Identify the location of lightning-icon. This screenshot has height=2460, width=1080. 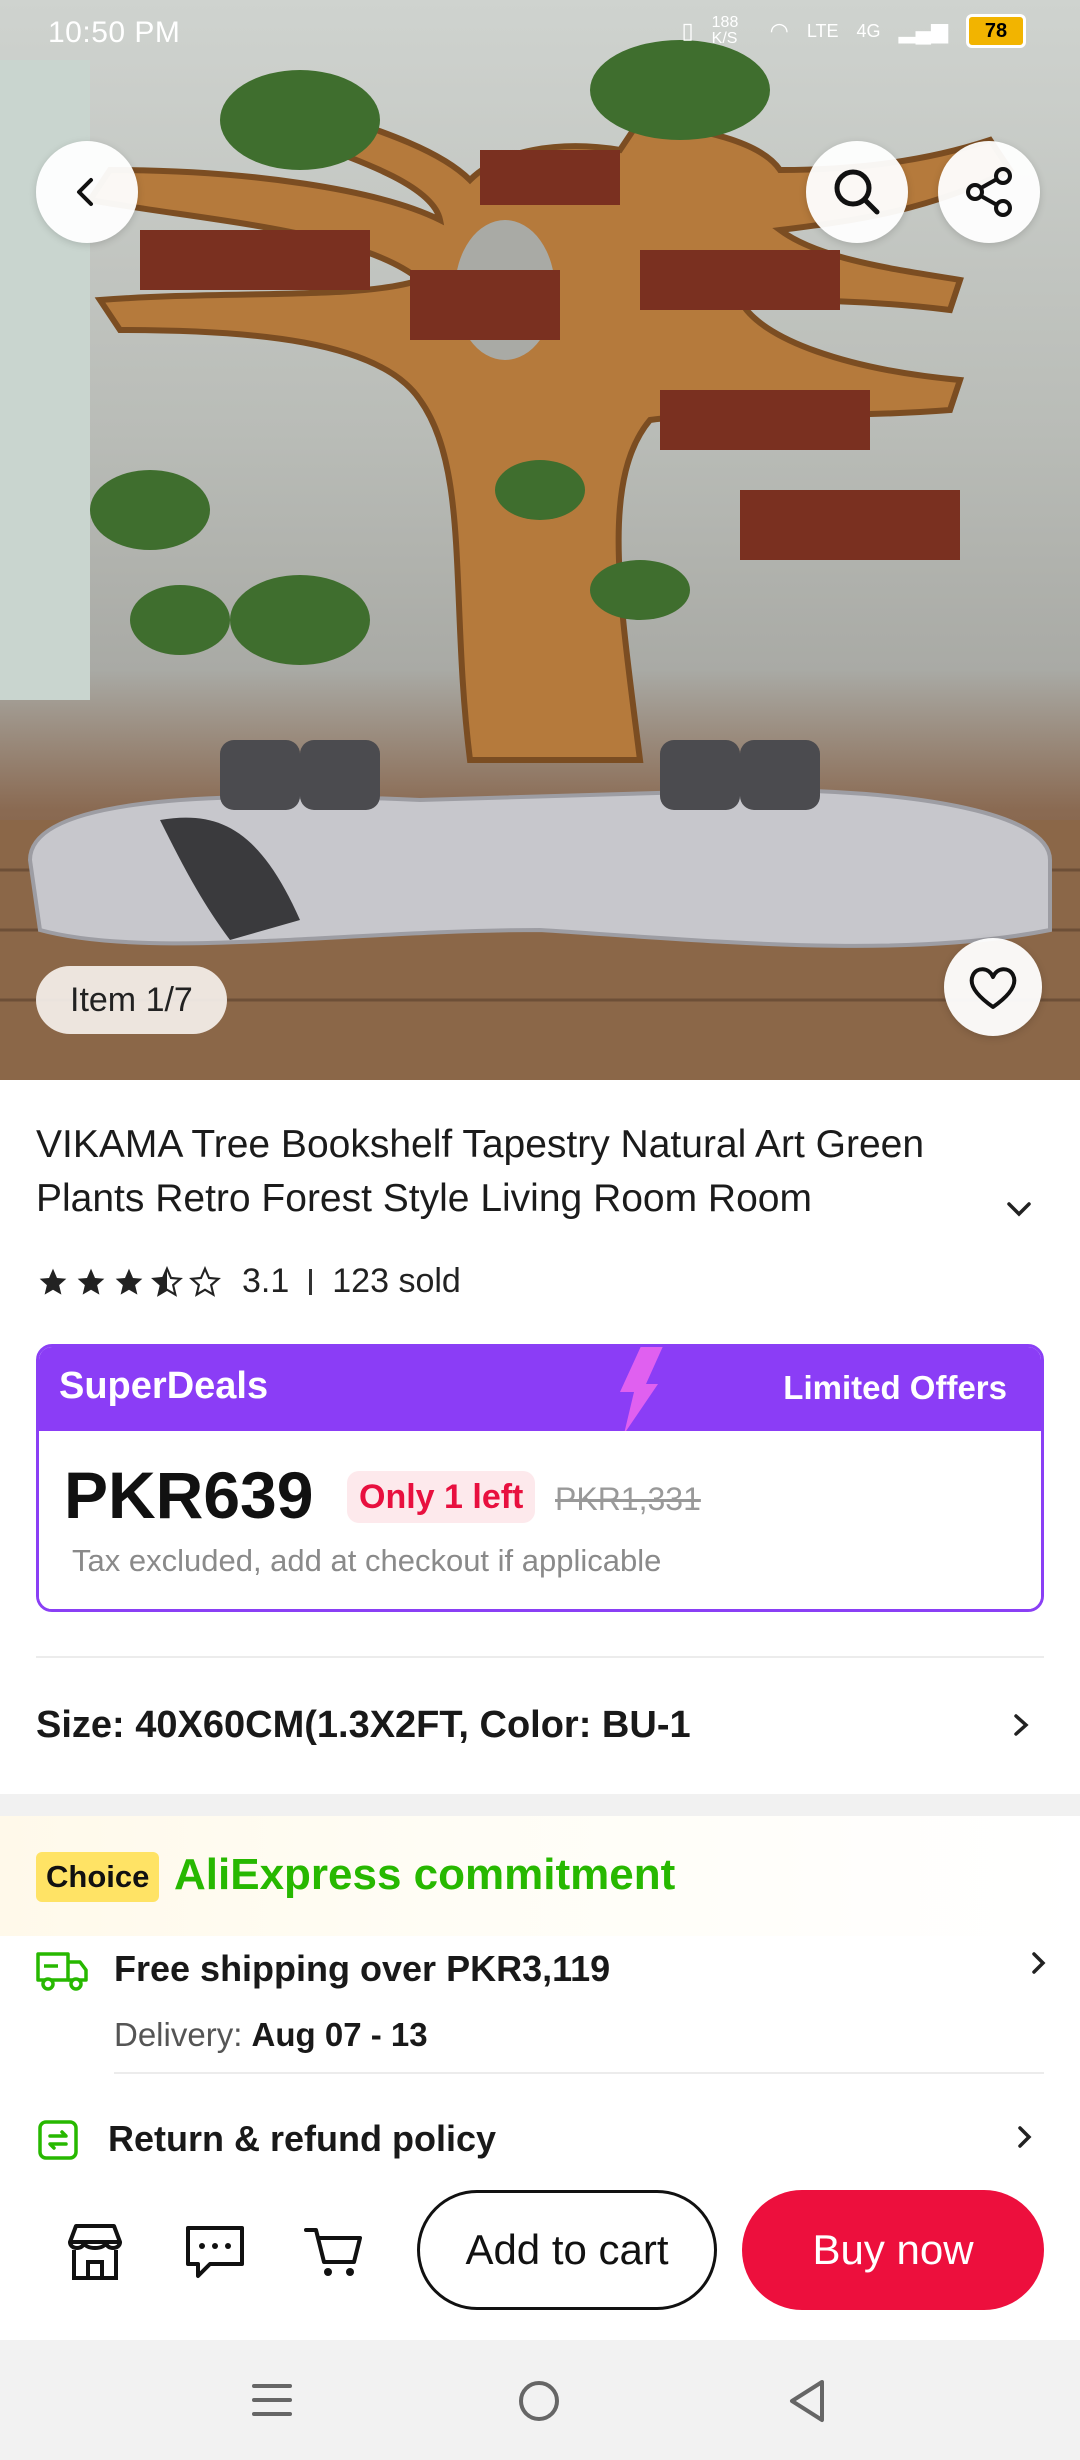
(641, 1390).